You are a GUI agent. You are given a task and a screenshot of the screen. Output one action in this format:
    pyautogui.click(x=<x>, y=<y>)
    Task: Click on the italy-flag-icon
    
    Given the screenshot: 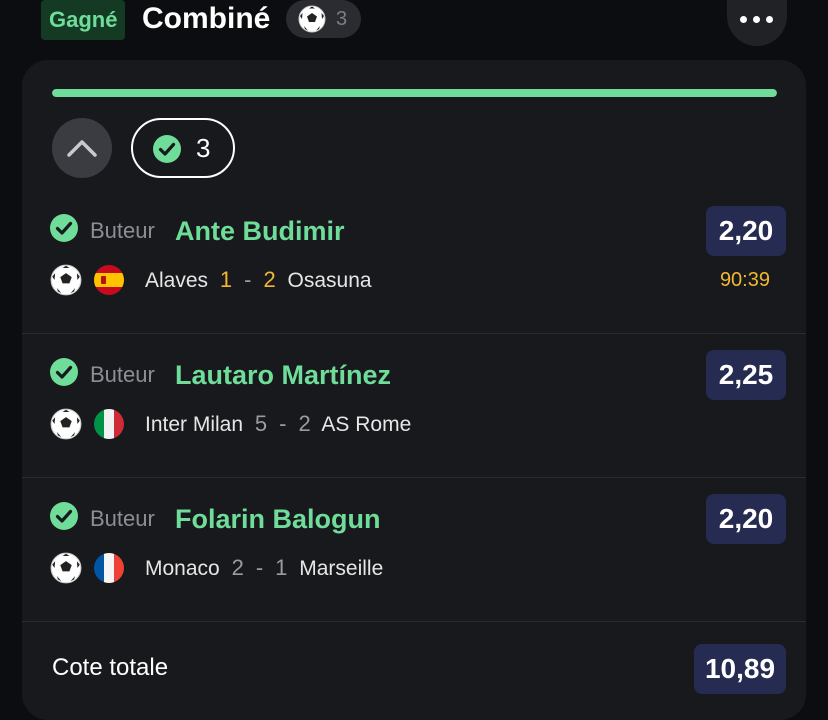 What is the action you would take?
    pyautogui.click(x=109, y=424)
    